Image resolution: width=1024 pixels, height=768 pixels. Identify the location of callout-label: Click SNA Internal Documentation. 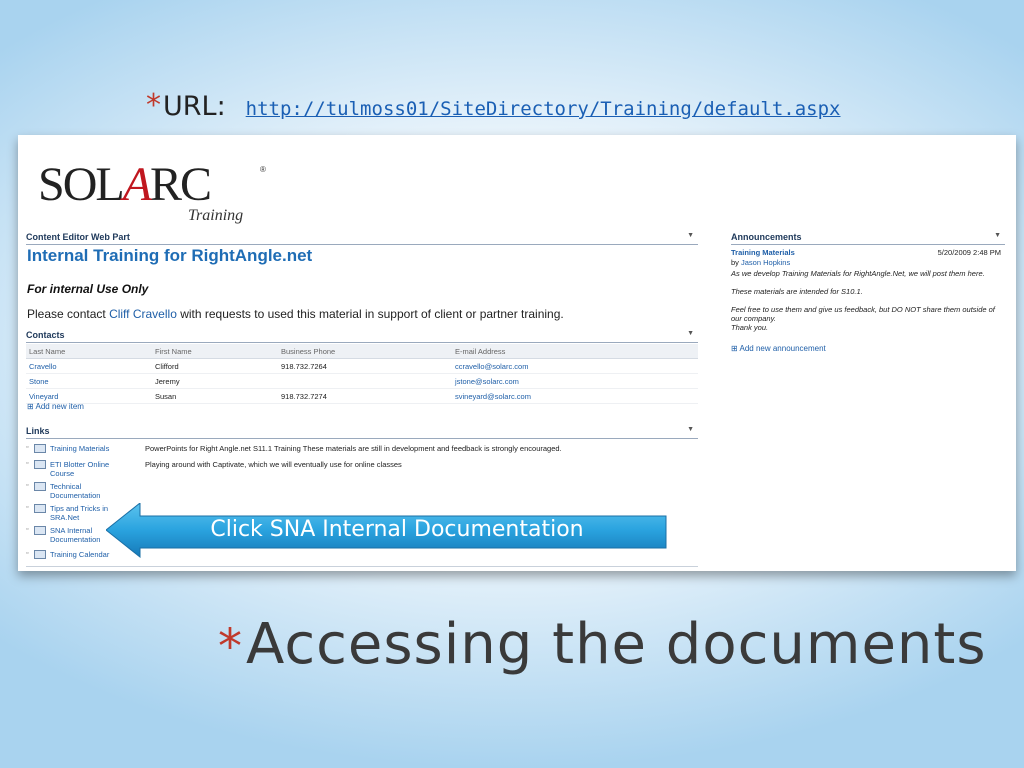
(397, 529).